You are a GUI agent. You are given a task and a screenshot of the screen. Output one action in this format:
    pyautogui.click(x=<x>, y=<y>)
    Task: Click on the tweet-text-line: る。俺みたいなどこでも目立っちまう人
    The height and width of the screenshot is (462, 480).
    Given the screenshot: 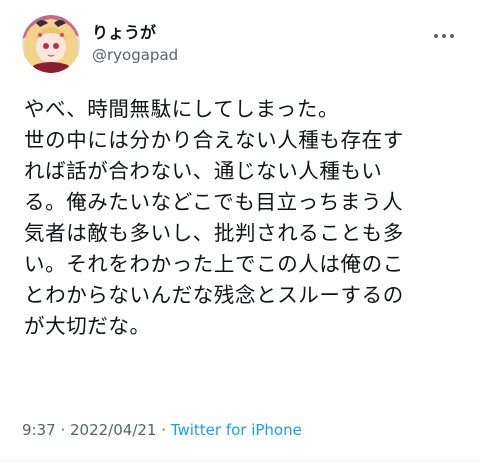 What is the action you would take?
    pyautogui.click(x=214, y=202)
    